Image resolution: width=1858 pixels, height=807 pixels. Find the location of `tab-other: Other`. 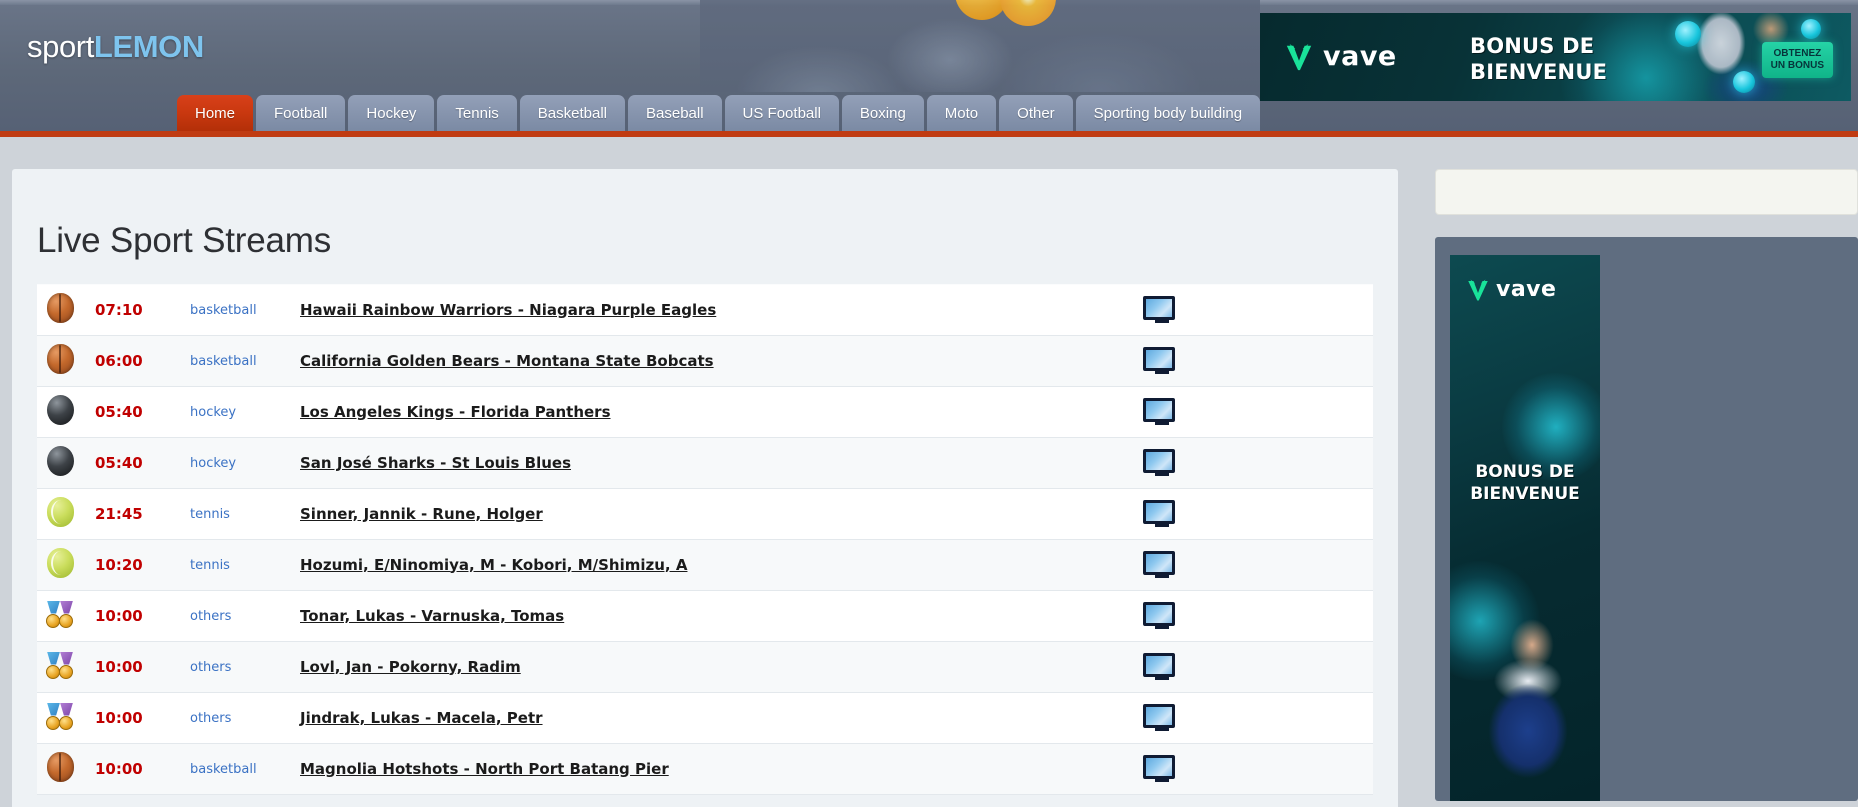

tab-other: Other is located at coordinates (1036, 113).